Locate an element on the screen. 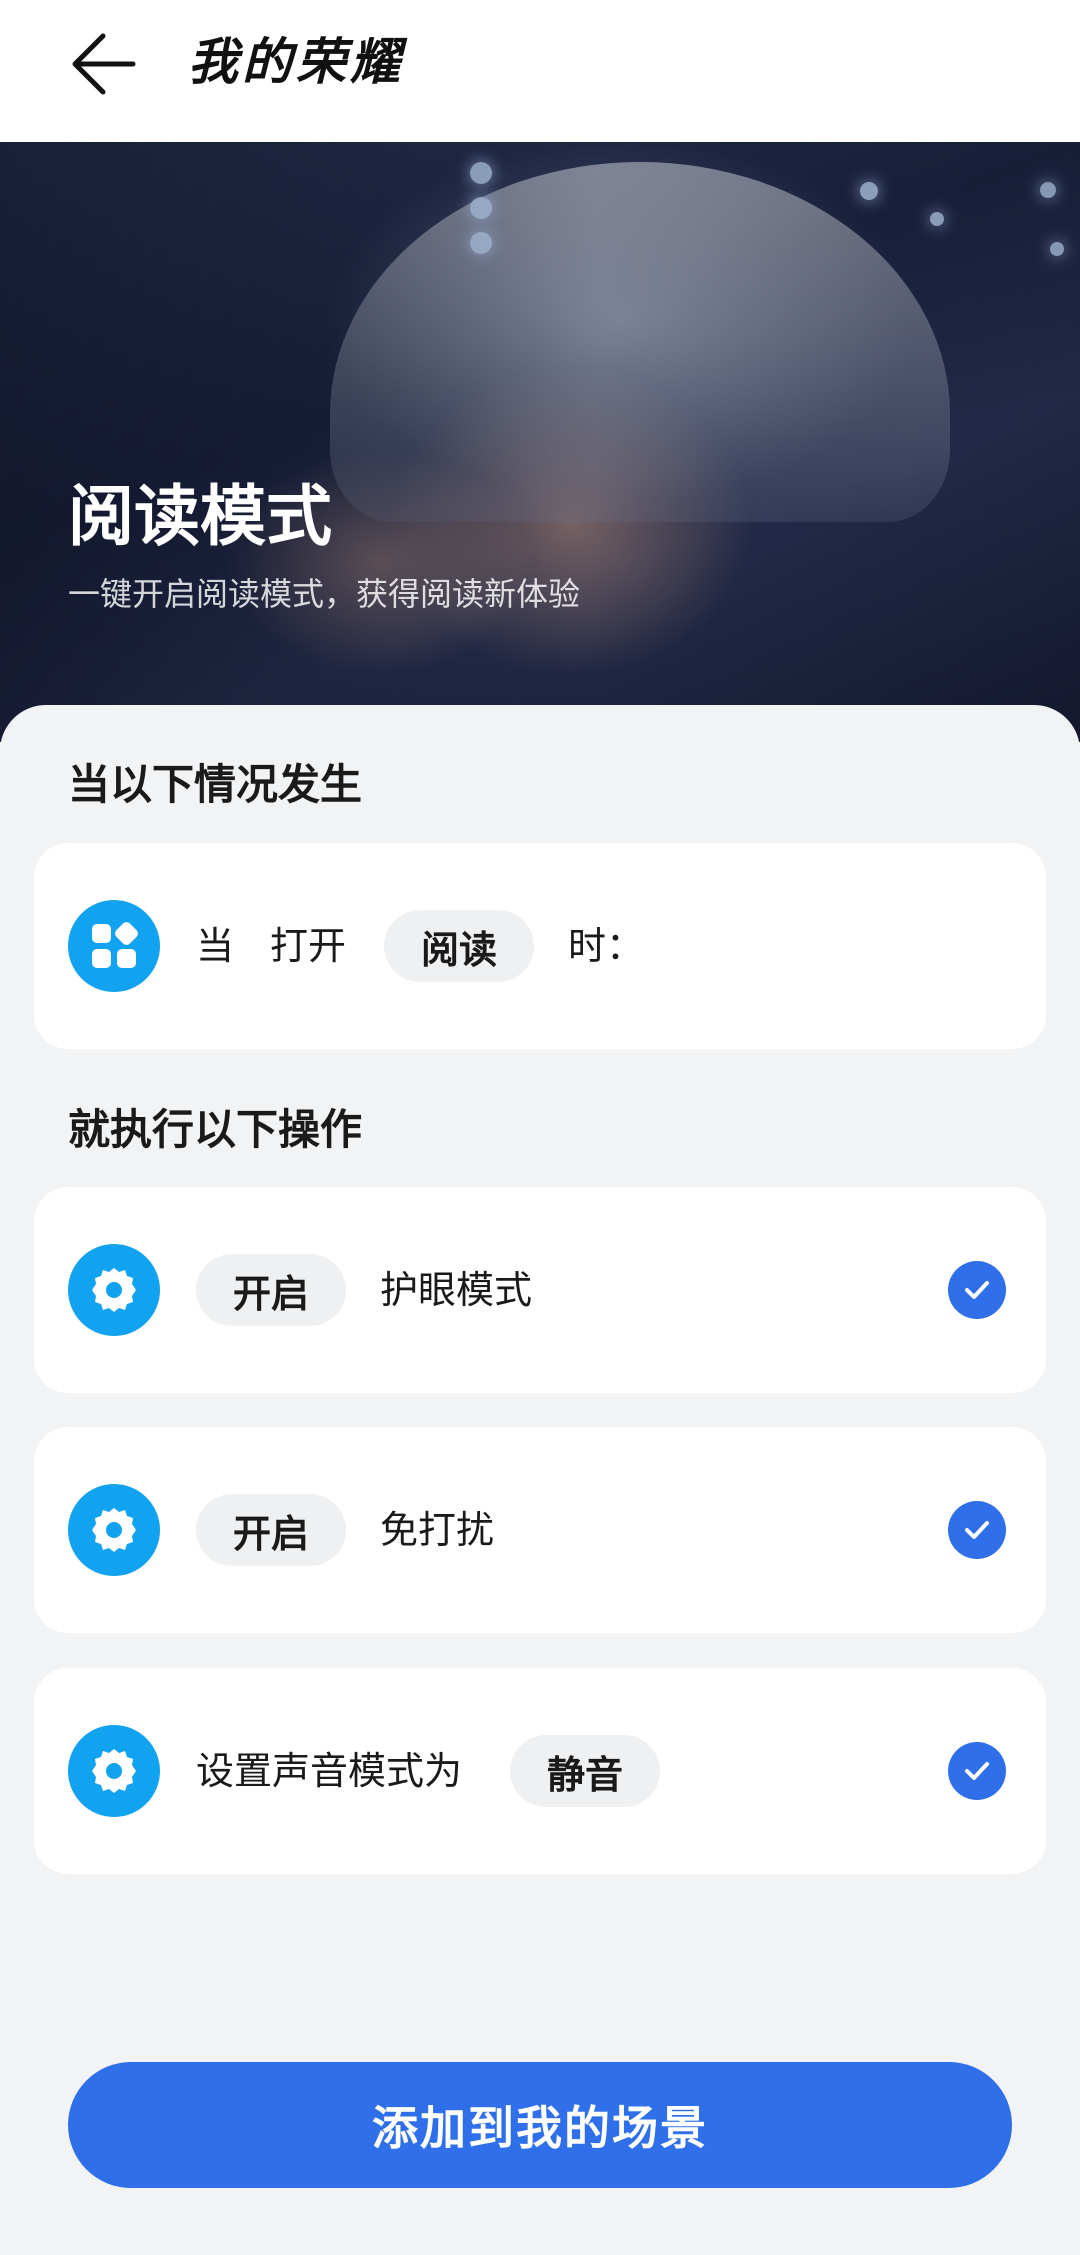  arrow-left-icon is located at coordinates (104, 64).